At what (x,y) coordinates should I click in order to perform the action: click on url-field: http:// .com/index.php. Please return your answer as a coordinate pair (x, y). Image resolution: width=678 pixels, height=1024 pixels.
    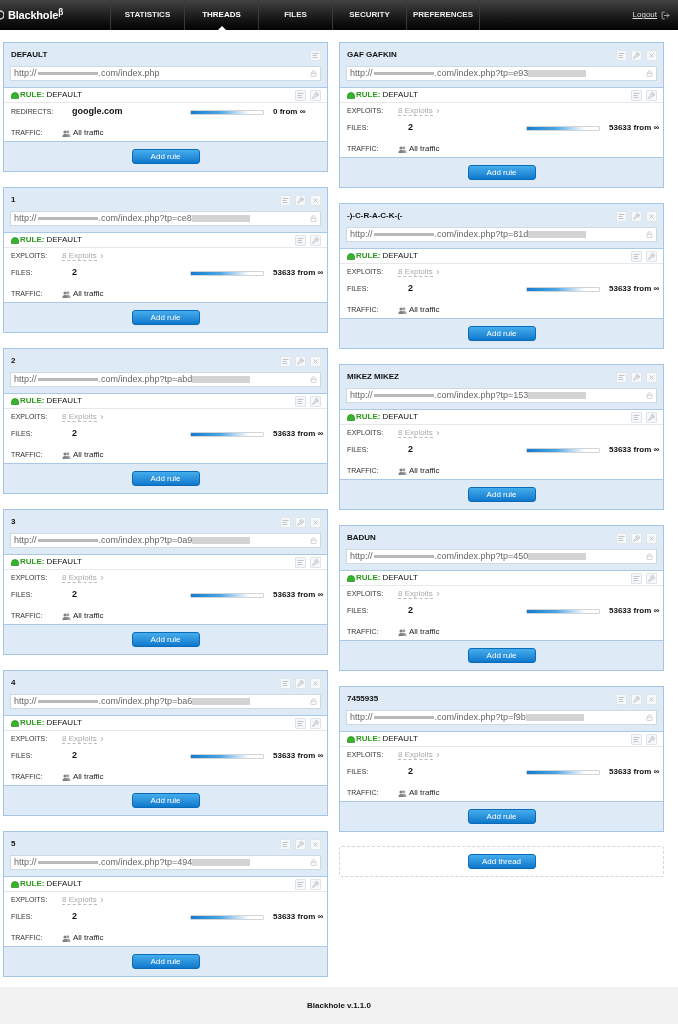
    Looking at the image, I should click on (165, 73).